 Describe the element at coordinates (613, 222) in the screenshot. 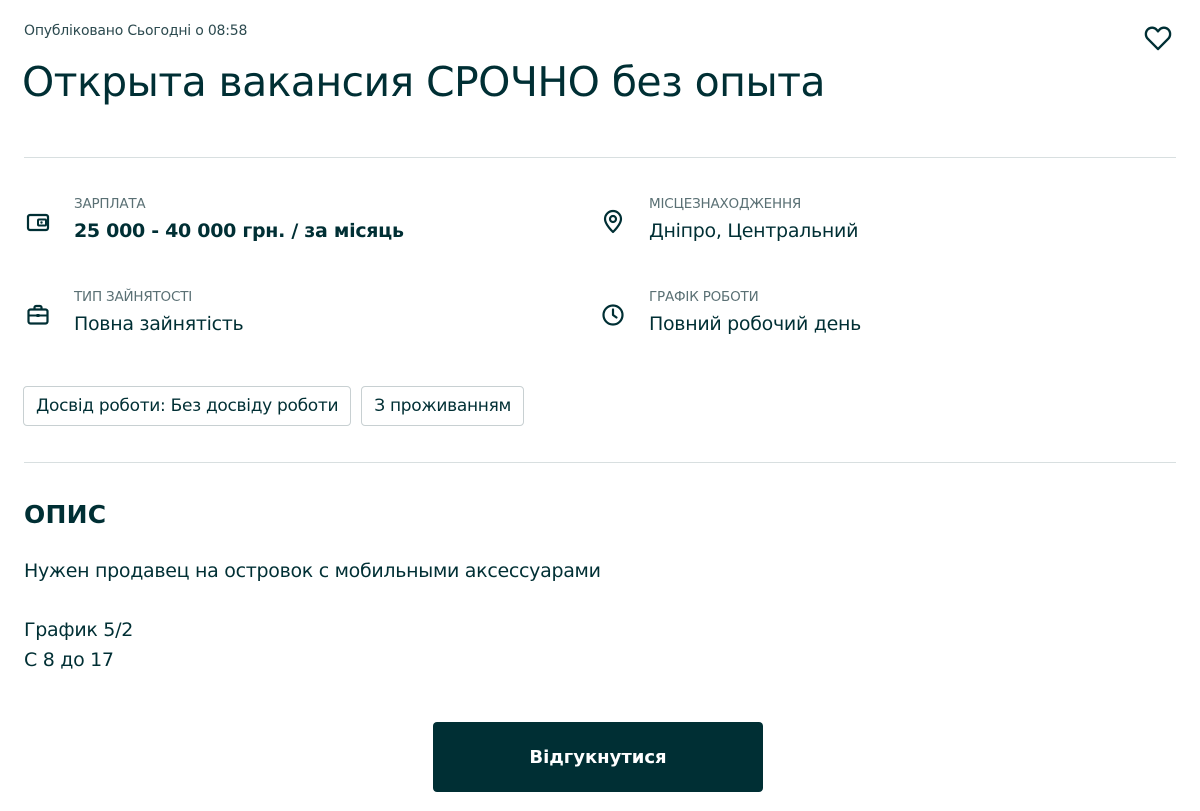

I see `location-pin-icon` at that location.